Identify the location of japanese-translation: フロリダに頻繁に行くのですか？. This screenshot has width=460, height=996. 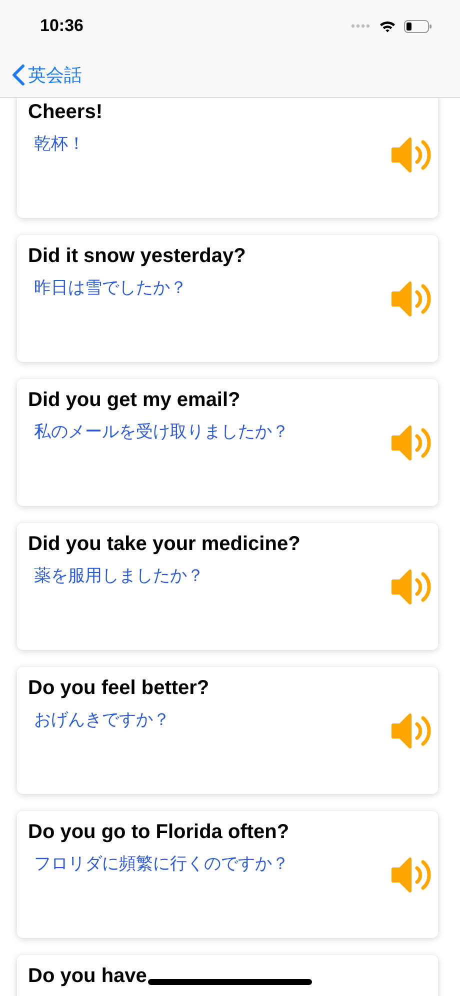
(162, 864).